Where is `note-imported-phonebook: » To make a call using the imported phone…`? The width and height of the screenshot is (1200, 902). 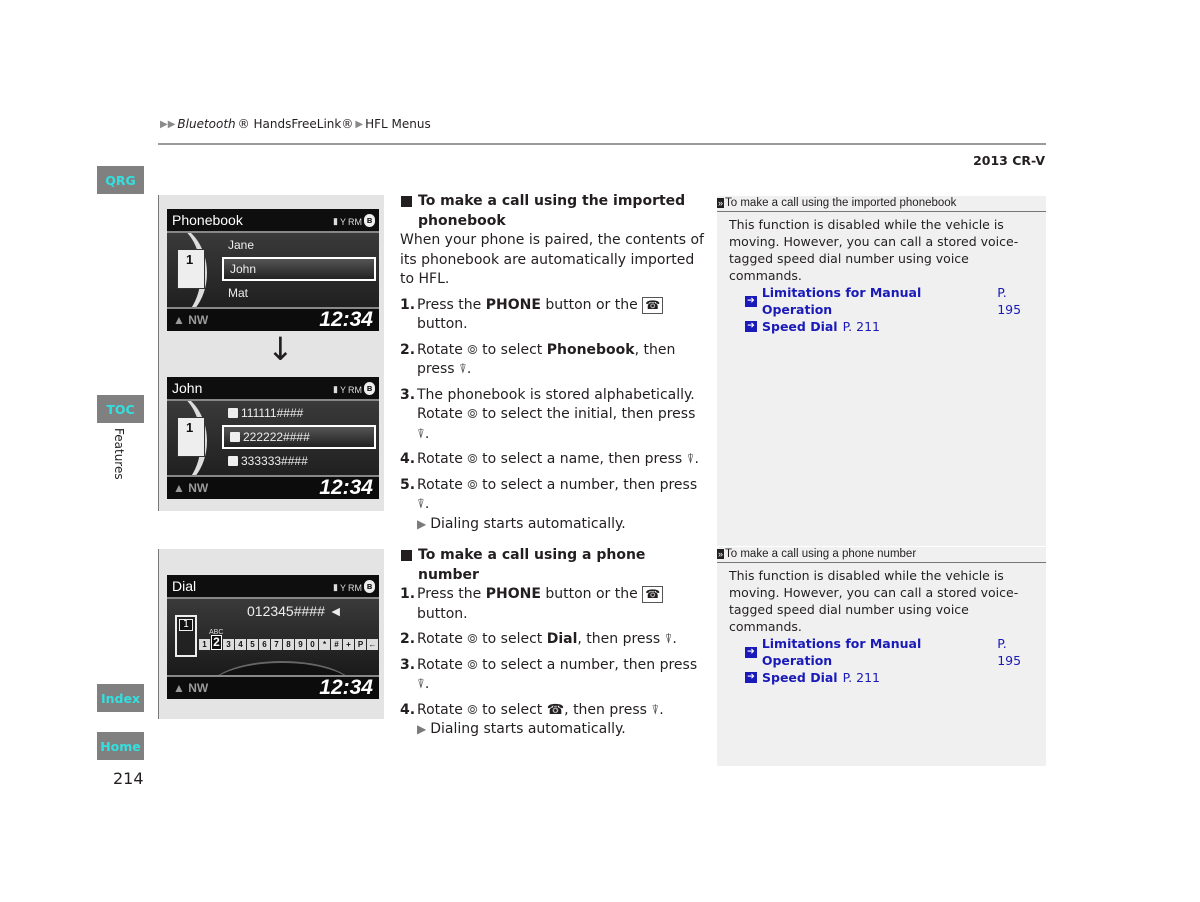
note-imported-phonebook: » To make a call using the imported phone… is located at coordinates (881, 371).